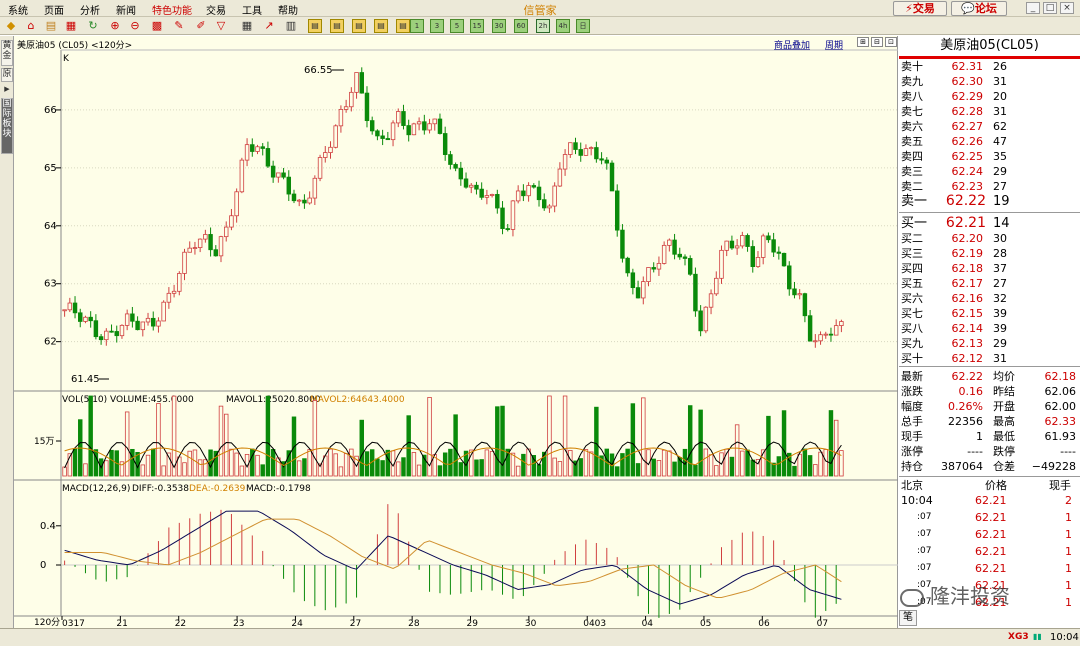 The image size is (1080, 646). Describe the element at coordinates (179, 26) in the screenshot. I see `draw-pen-icon: ✎` at that location.